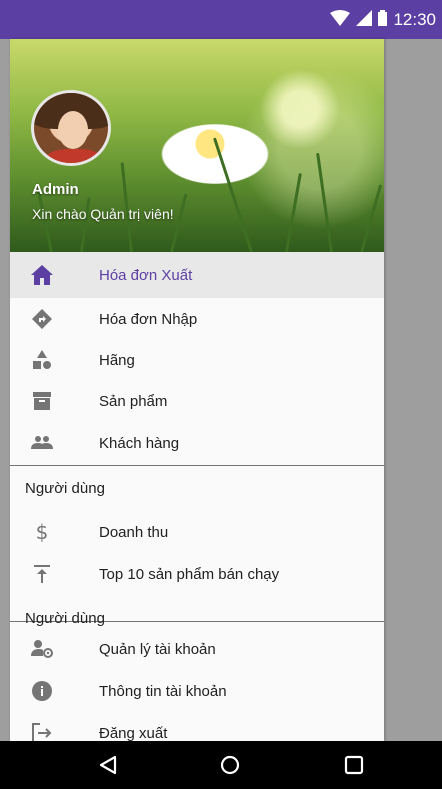  What do you see at coordinates (364, 20) in the screenshot?
I see `signal-icon` at bounding box center [364, 20].